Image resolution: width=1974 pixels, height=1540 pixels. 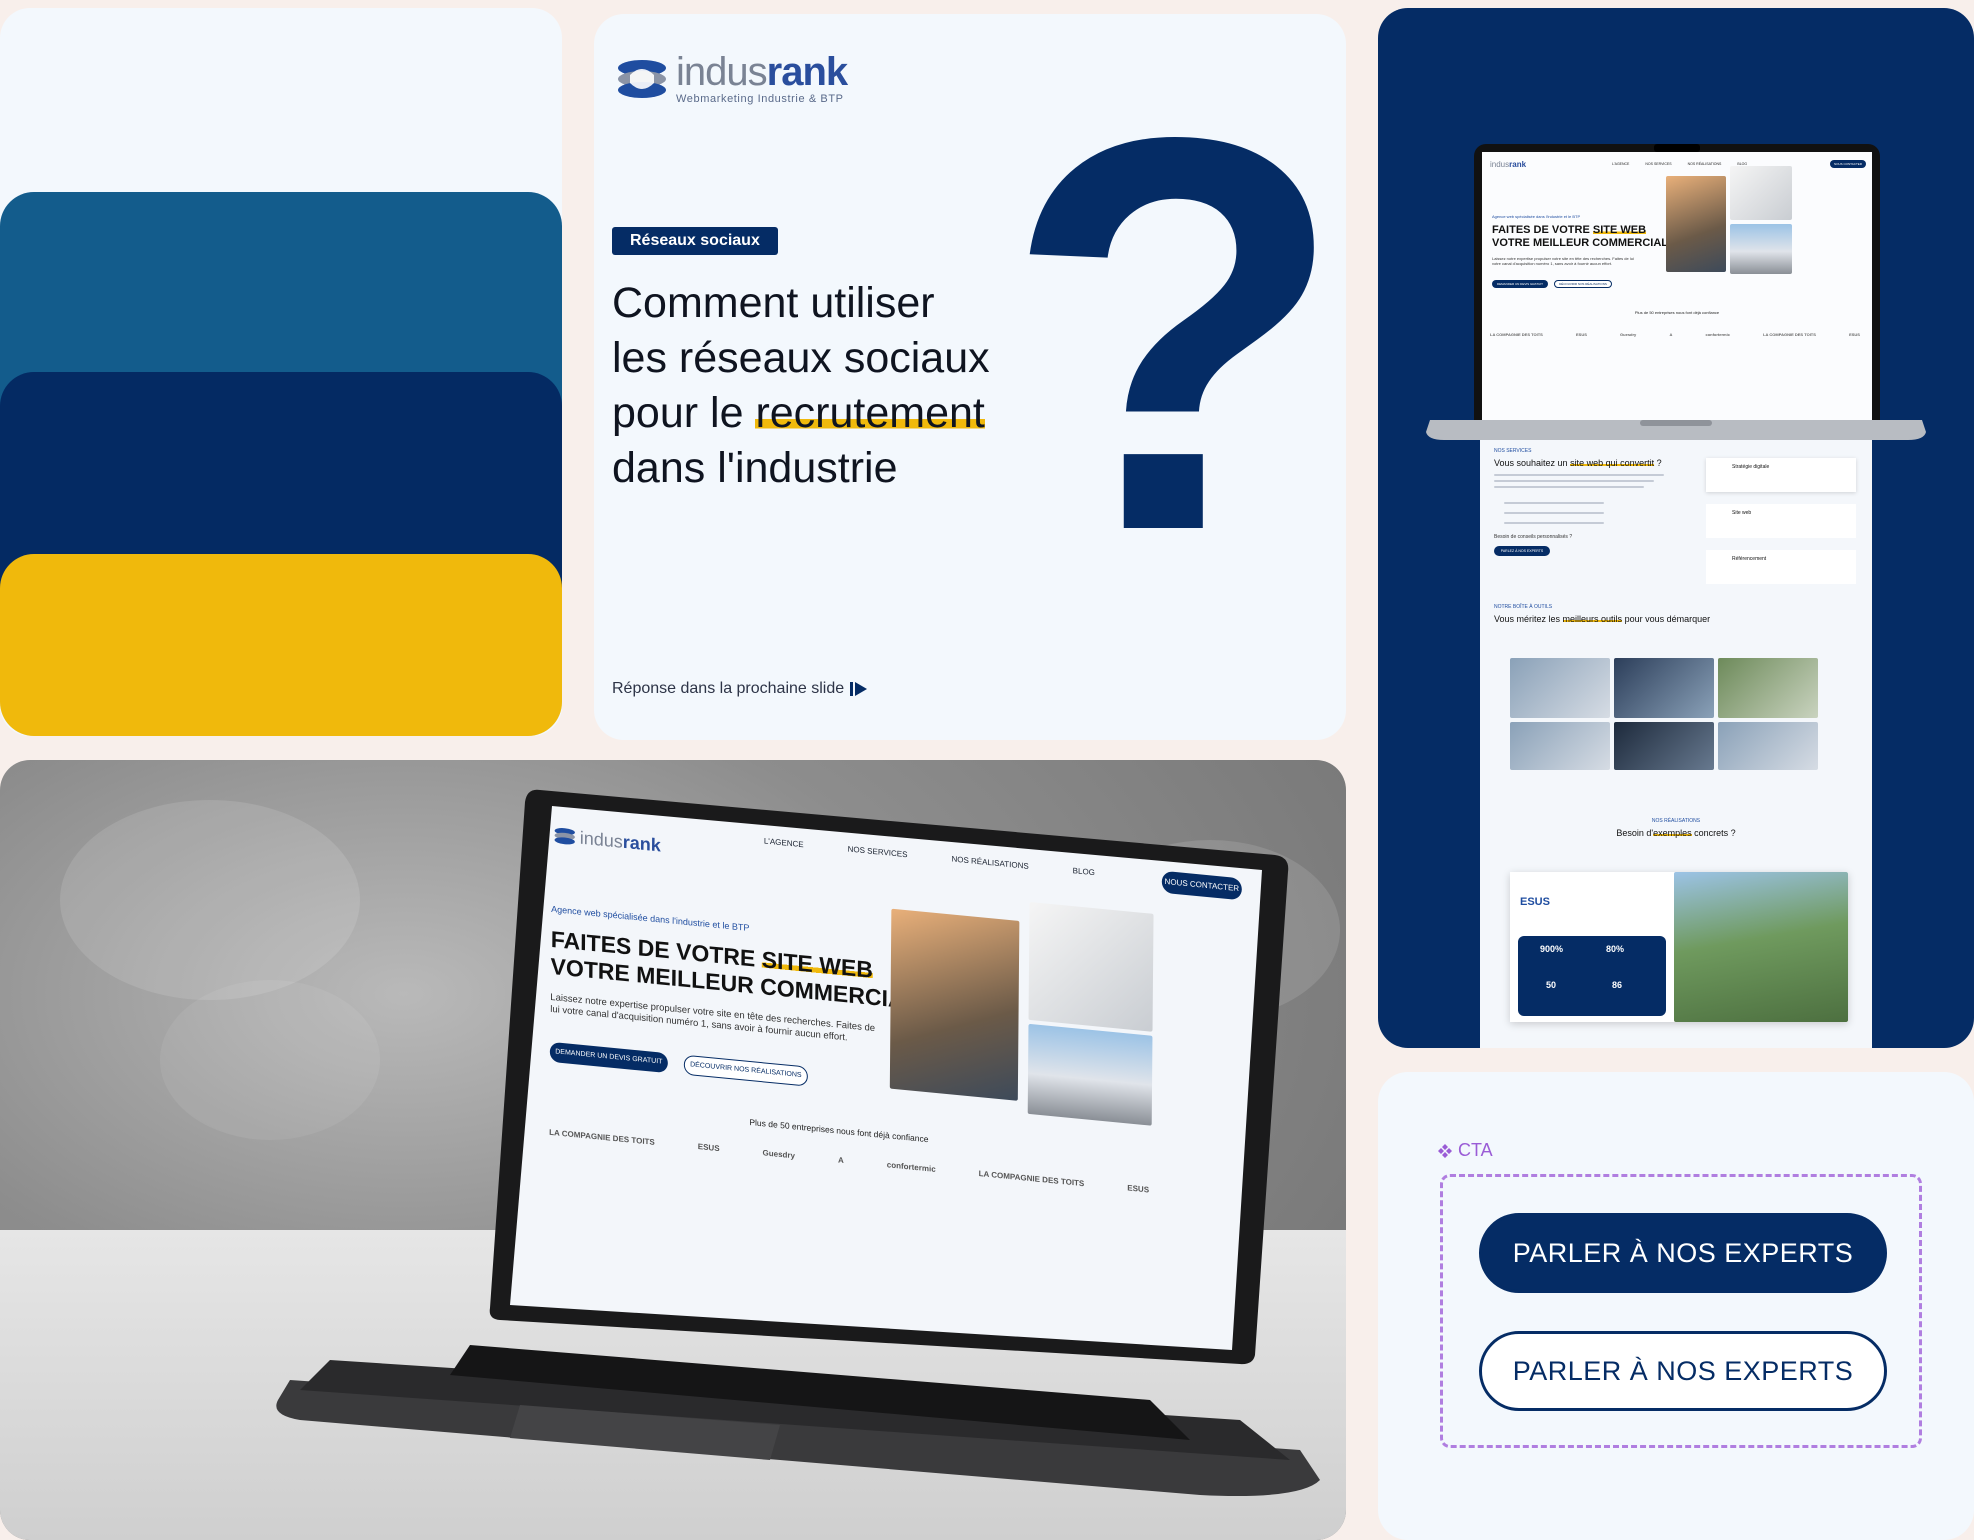 What do you see at coordinates (1552, 949) in the screenshot?
I see `case-stat: 900%` at bounding box center [1552, 949].